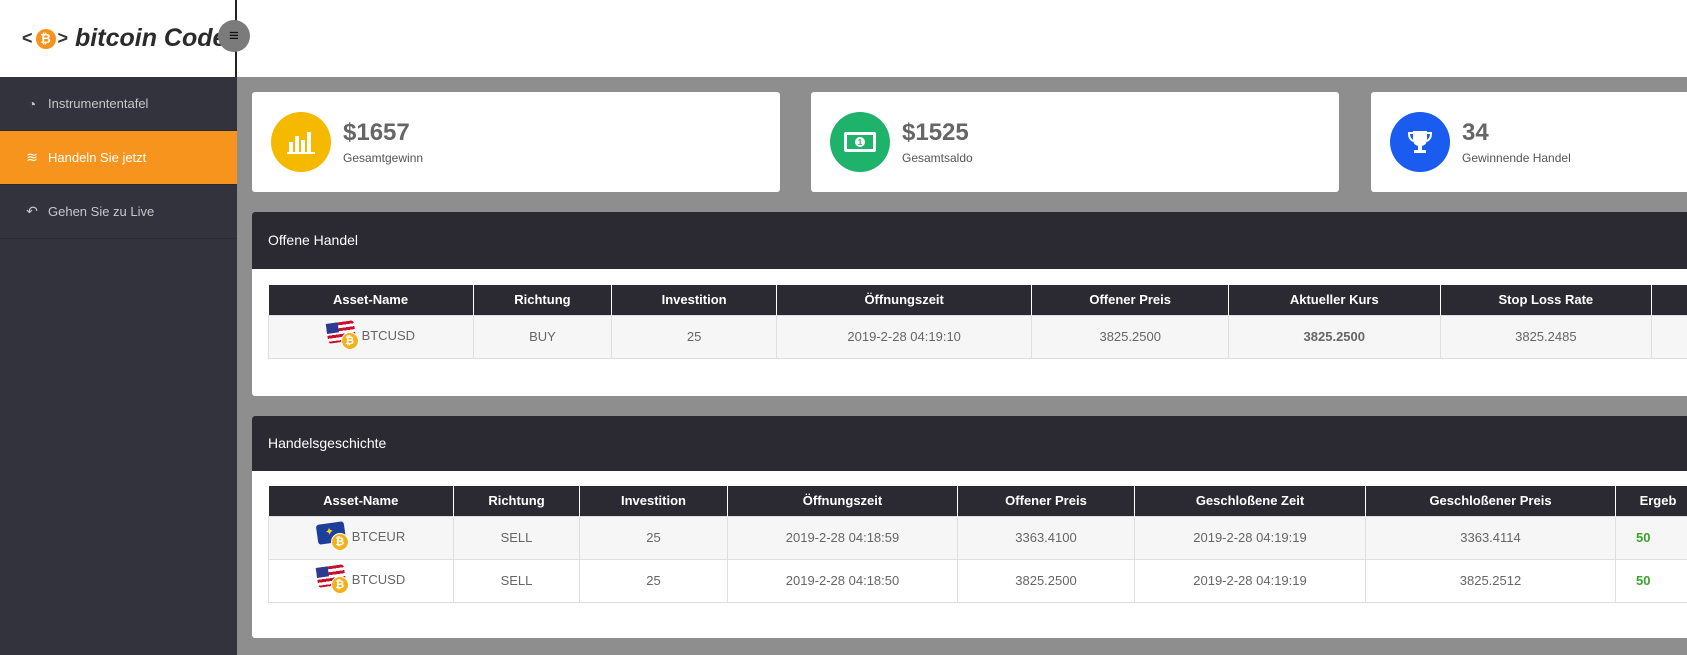  I want to click on open-time-cell: 2019-2-28 04:18:50, so click(842, 580).